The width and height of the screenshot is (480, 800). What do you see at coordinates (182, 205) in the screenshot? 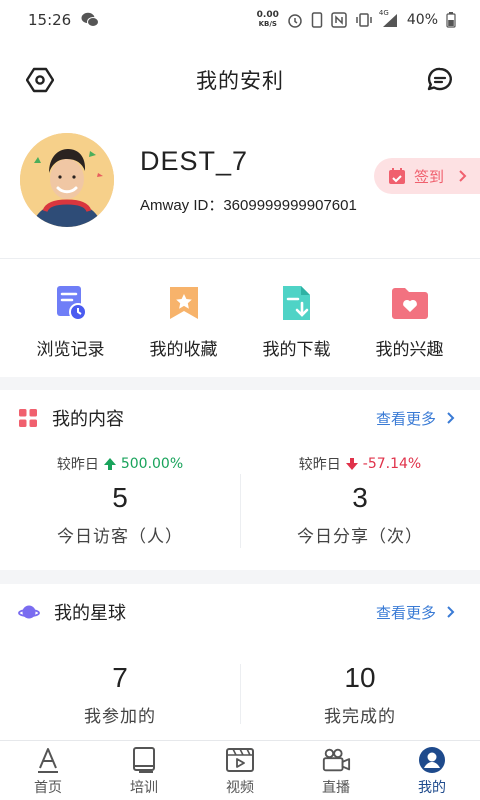
I see `amway-id-label: Amway ID：` at bounding box center [182, 205].